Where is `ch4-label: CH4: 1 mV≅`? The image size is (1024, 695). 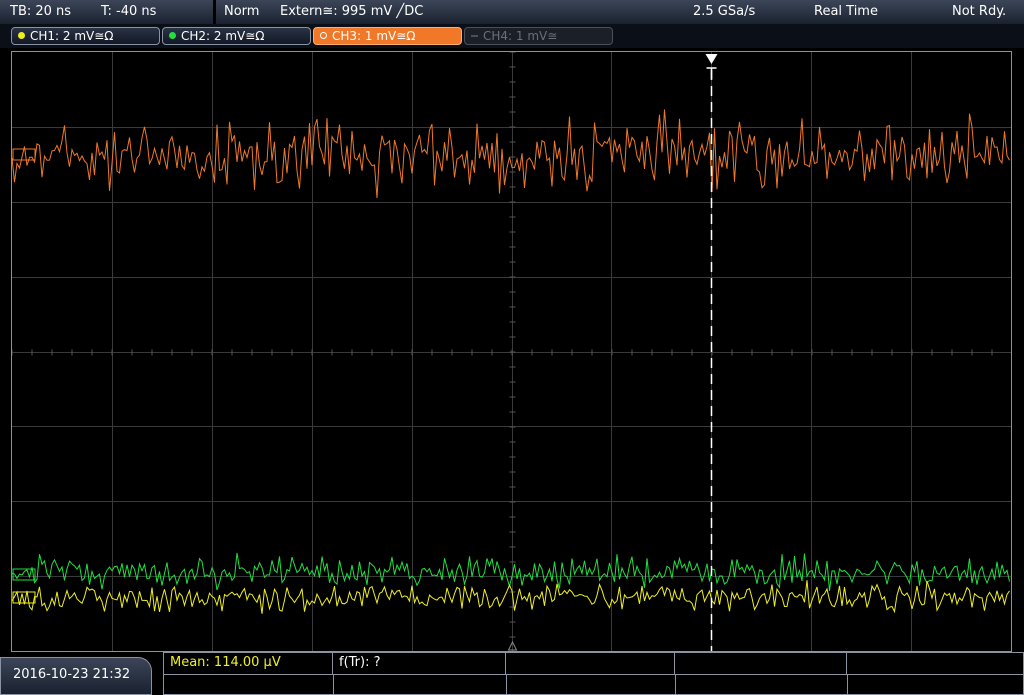
ch4-label: CH4: 1 mV≅ is located at coordinates (520, 36).